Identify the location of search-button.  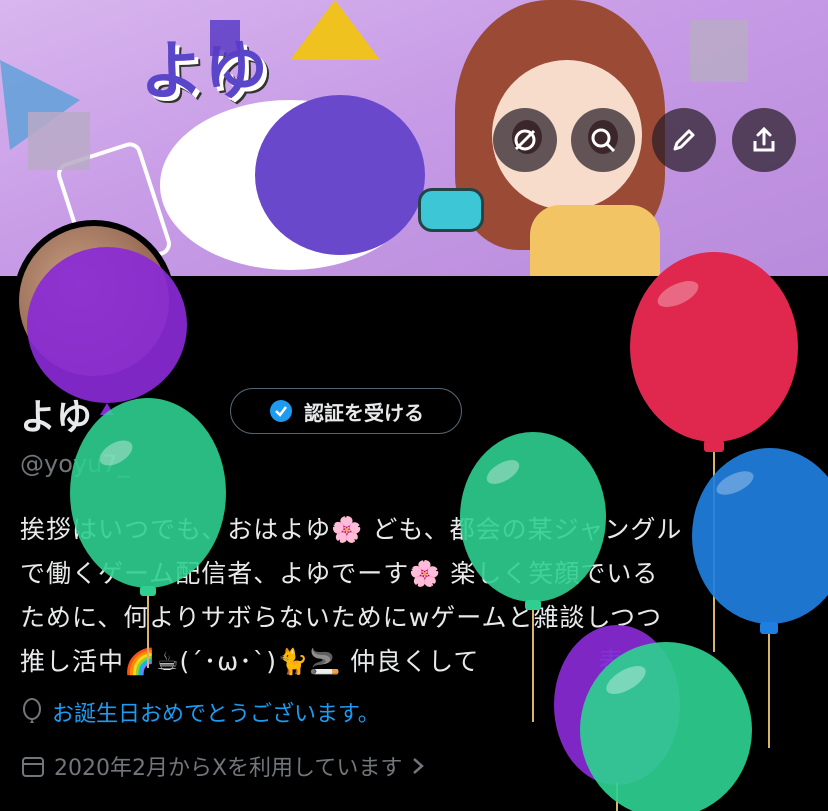
(603, 140).